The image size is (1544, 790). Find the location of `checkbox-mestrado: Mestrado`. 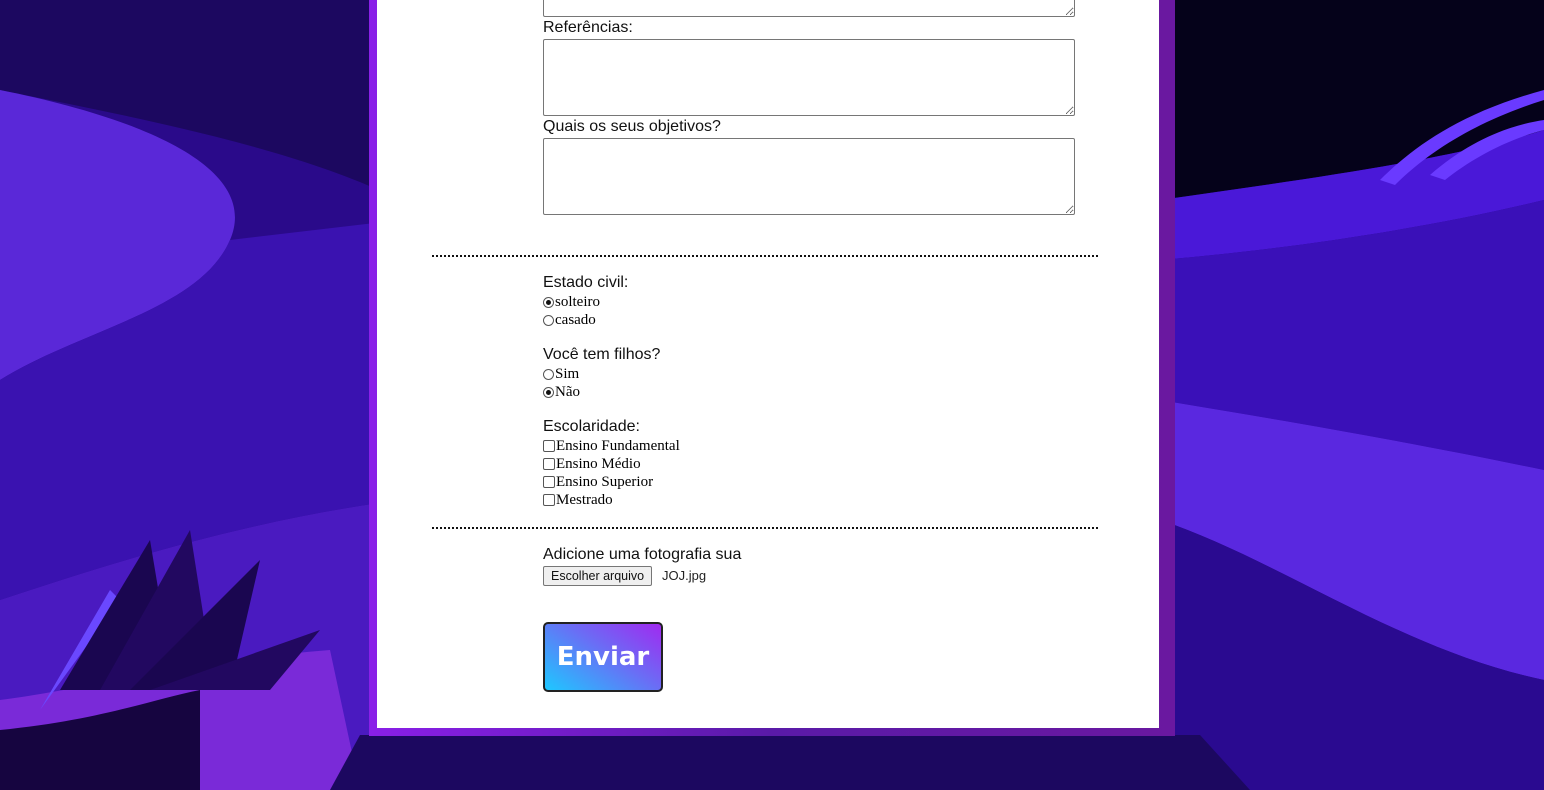

checkbox-mestrado: Mestrado is located at coordinates (578, 500).